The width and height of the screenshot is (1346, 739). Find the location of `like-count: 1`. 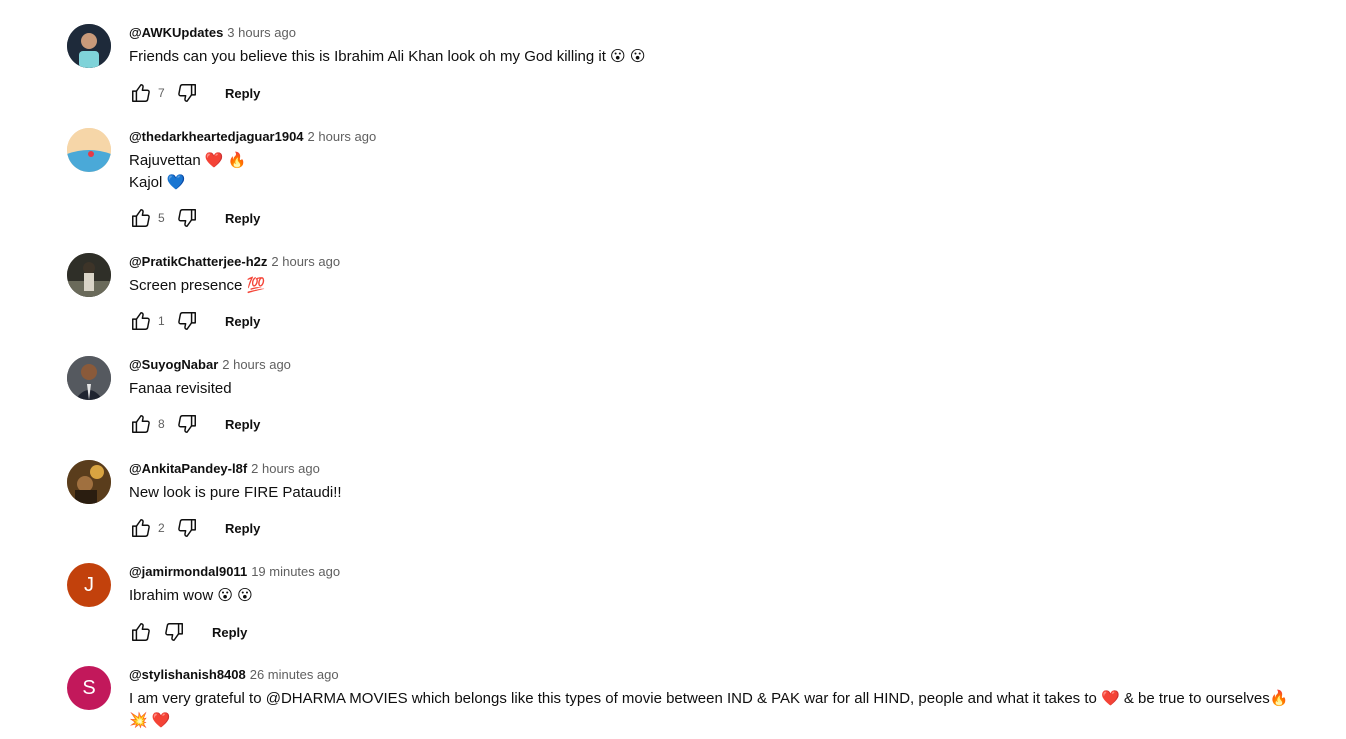

like-count: 1 is located at coordinates (161, 321).